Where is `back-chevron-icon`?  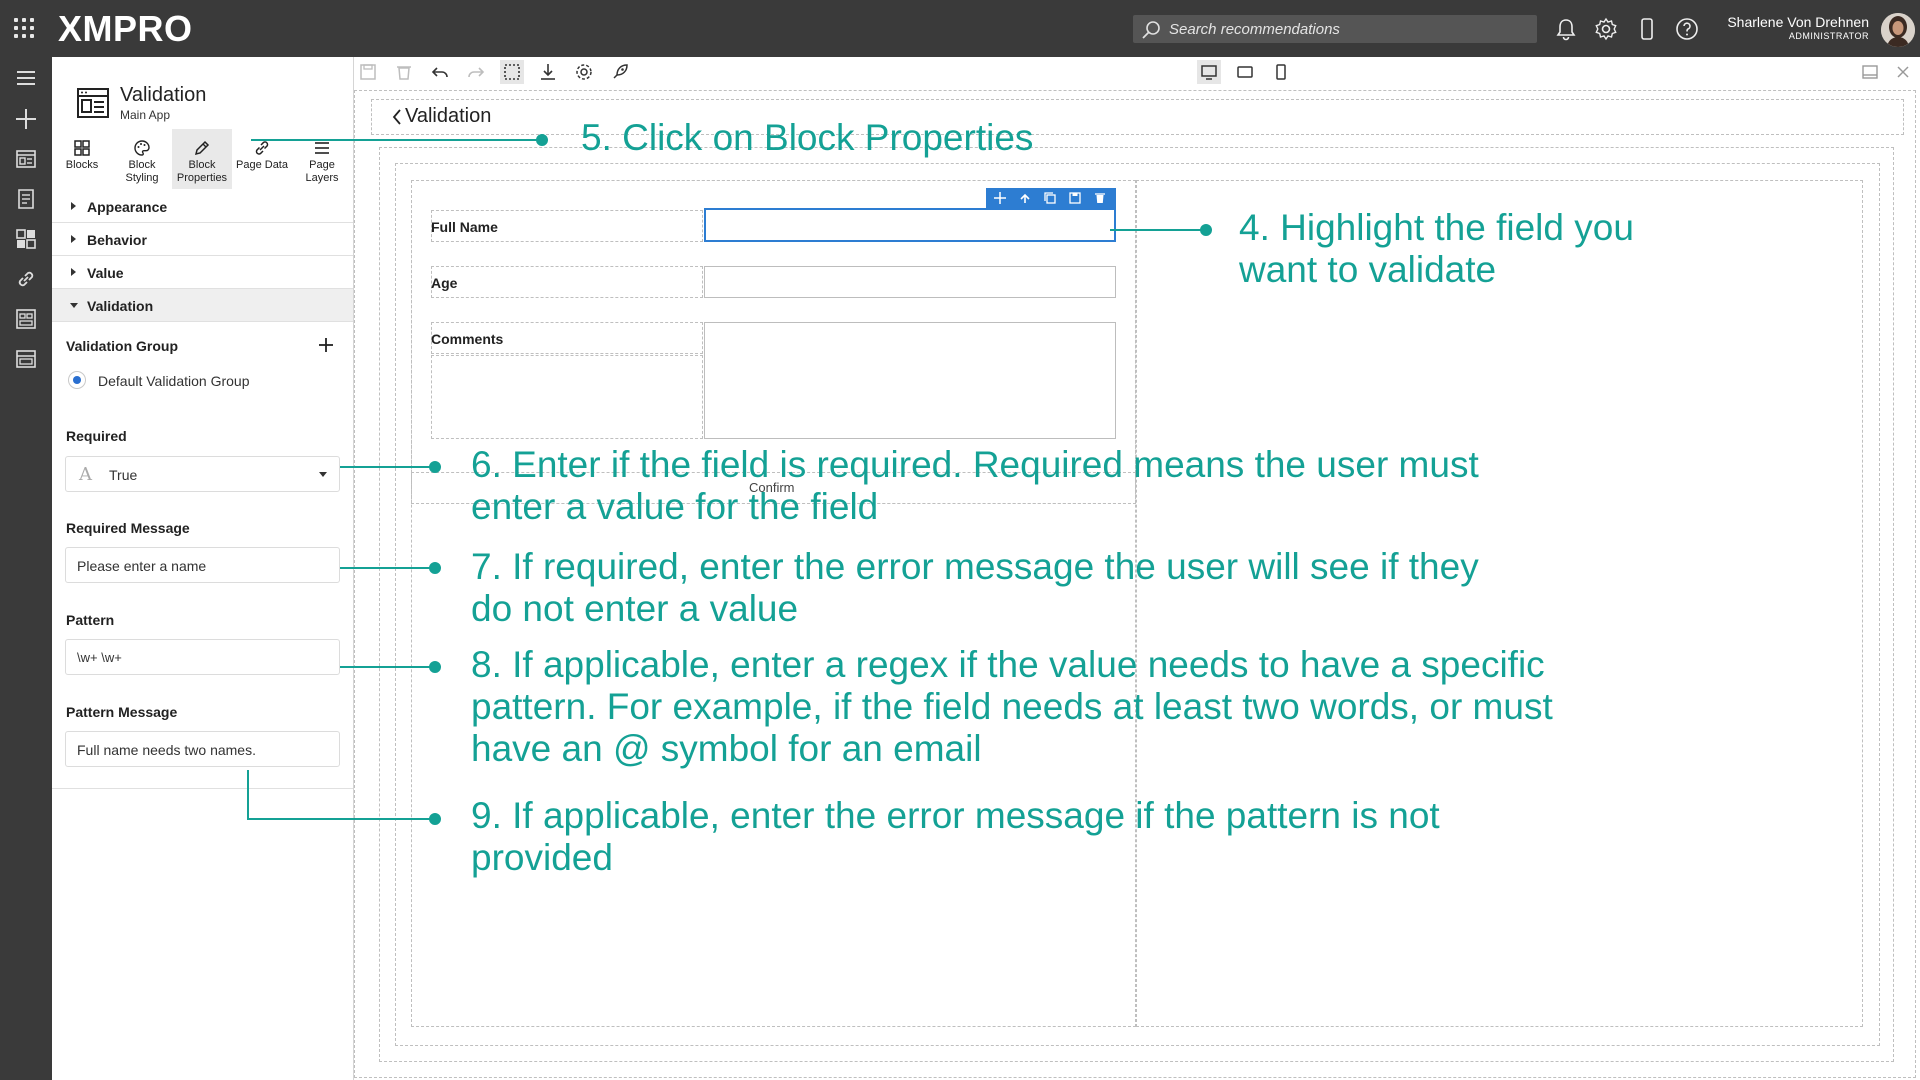 back-chevron-icon is located at coordinates (397, 117).